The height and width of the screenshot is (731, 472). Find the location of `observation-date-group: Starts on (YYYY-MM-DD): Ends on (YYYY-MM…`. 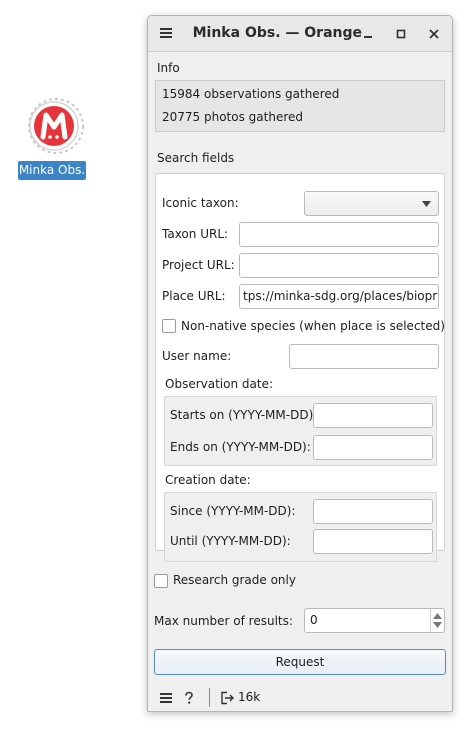

observation-date-group: Starts on (YYYY-MM-DD): Ends on (YYYY-MM… is located at coordinates (300, 431).